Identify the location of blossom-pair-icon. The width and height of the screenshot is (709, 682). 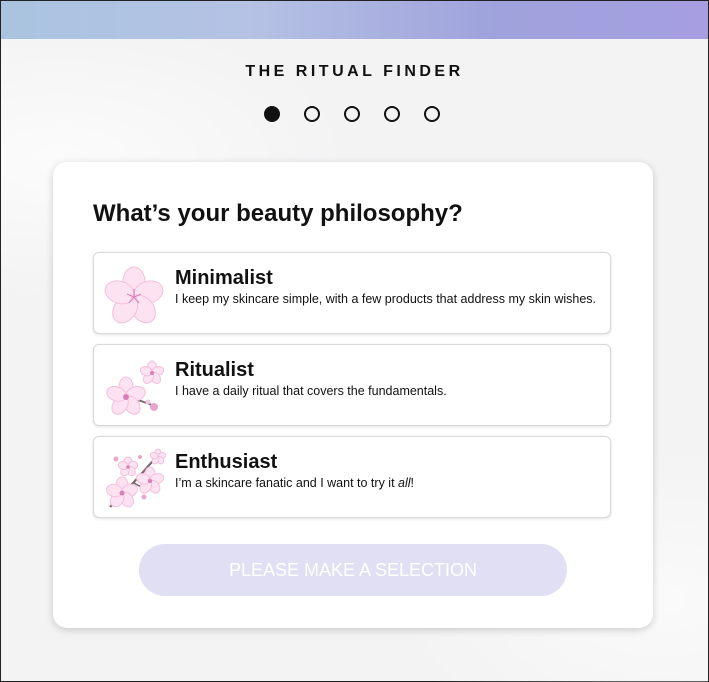
(135, 387).